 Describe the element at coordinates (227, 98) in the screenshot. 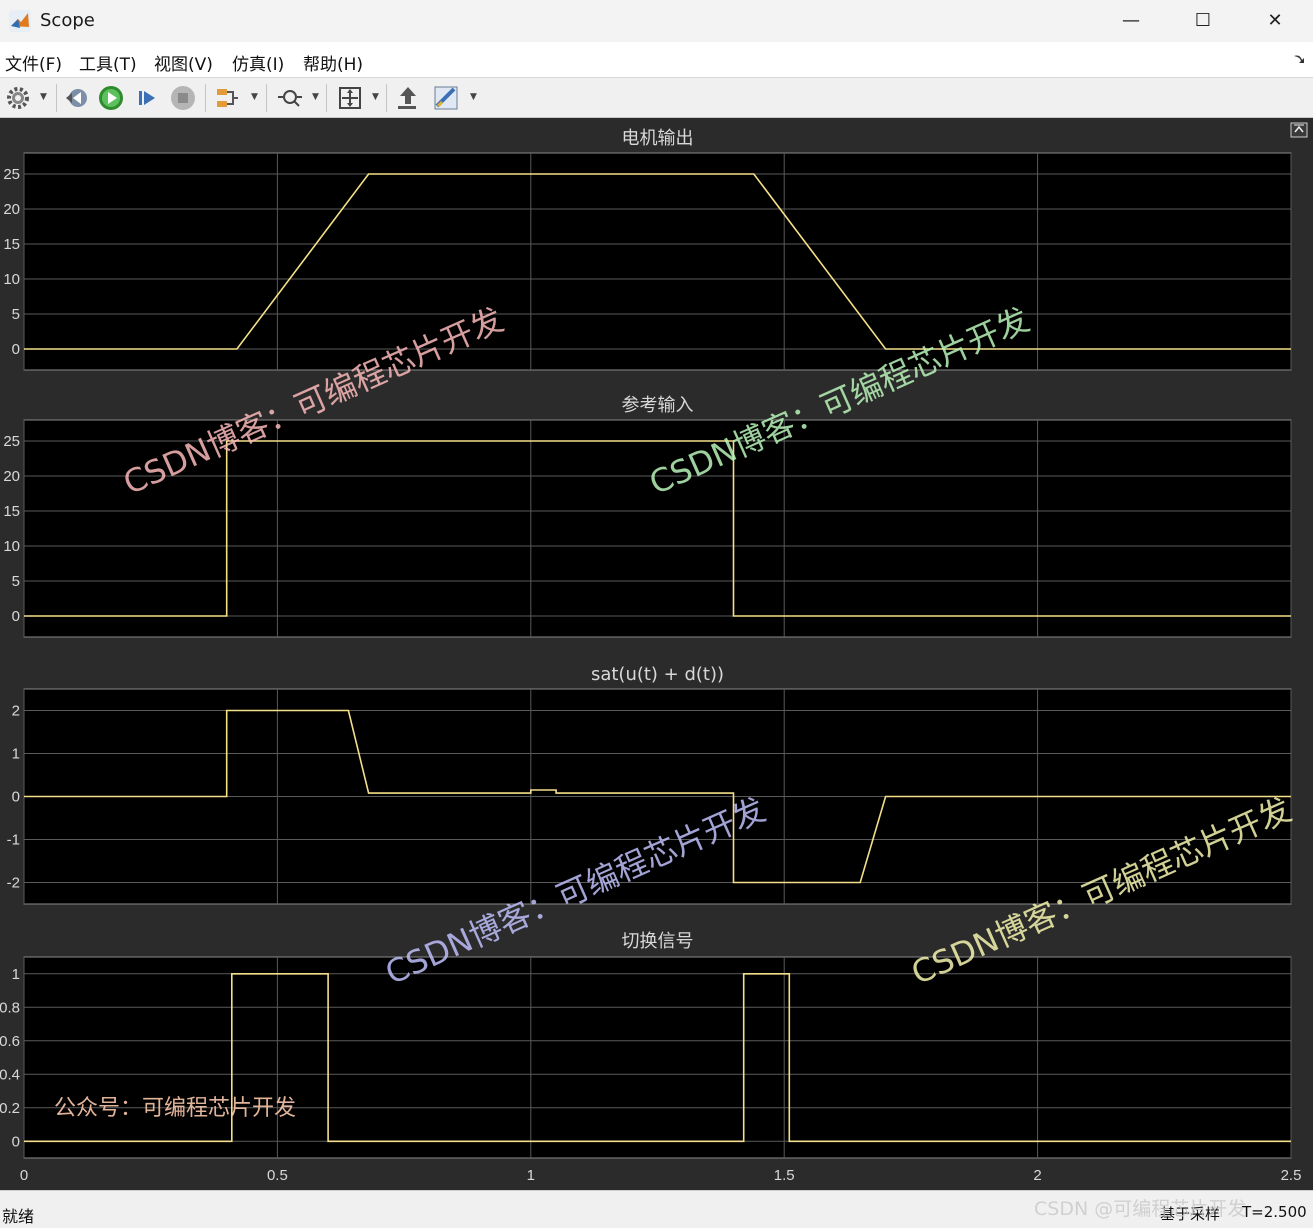

I see `signal-selector-icon` at that location.